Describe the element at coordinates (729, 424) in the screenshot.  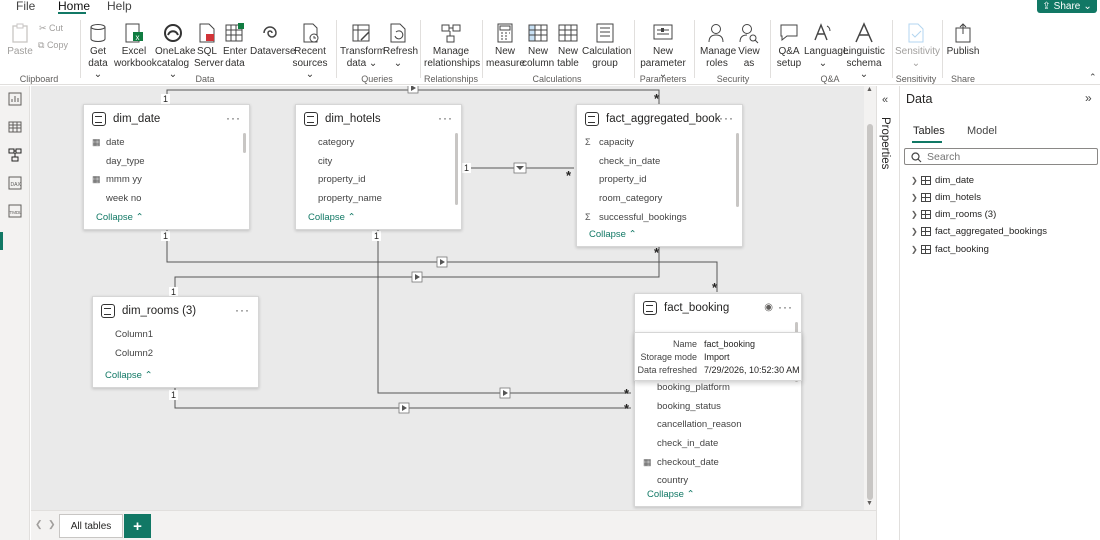
I see `field-item: cancellation_reason` at that location.